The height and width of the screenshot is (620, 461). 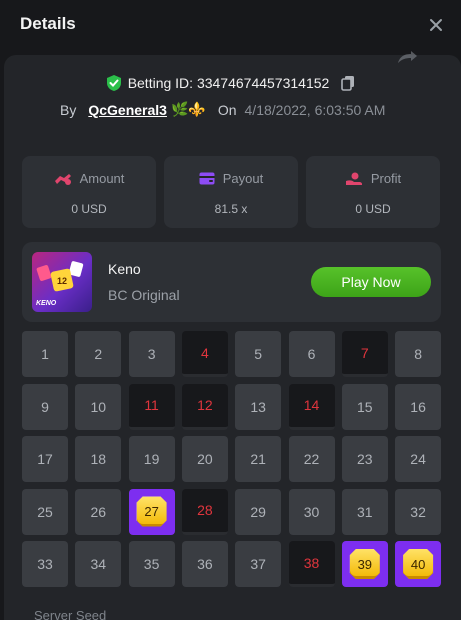 I want to click on keno-cell-29: 29, so click(x=258, y=511).